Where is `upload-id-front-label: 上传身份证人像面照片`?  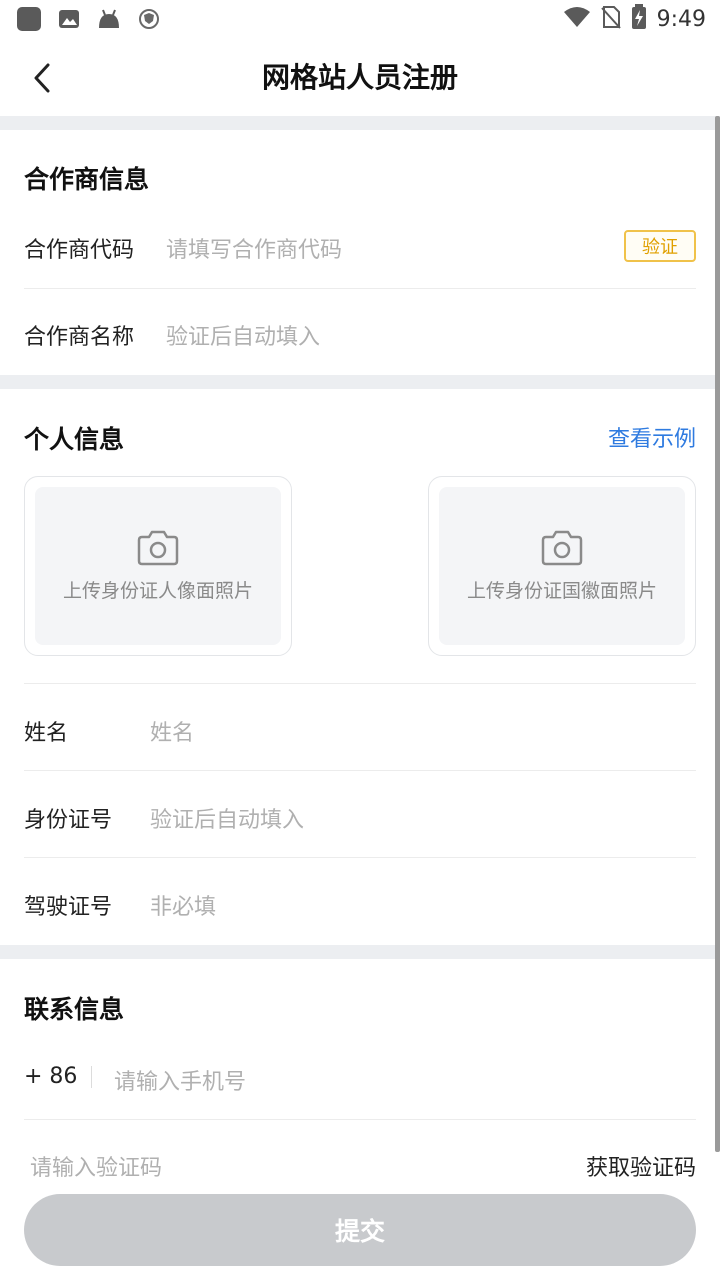
upload-id-front-label: 上传身份证人像面照片 is located at coordinates (157, 590).